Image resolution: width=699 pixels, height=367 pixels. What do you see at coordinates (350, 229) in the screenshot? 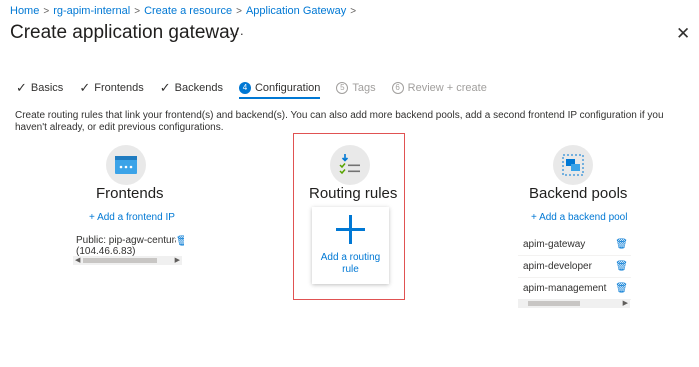
I see `plus-icon` at bounding box center [350, 229].